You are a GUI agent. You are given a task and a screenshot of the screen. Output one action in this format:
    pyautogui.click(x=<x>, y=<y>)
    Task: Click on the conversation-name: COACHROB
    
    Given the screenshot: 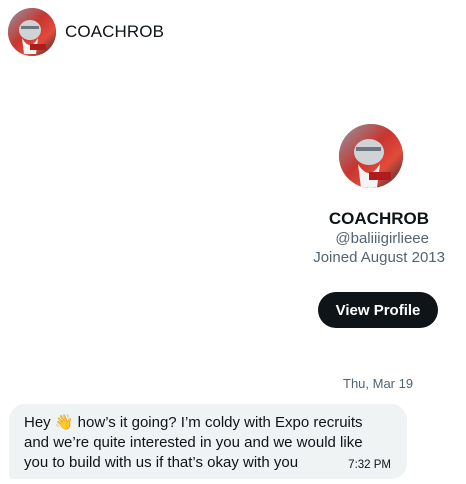 What is the action you would take?
    pyautogui.click(x=115, y=31)
    